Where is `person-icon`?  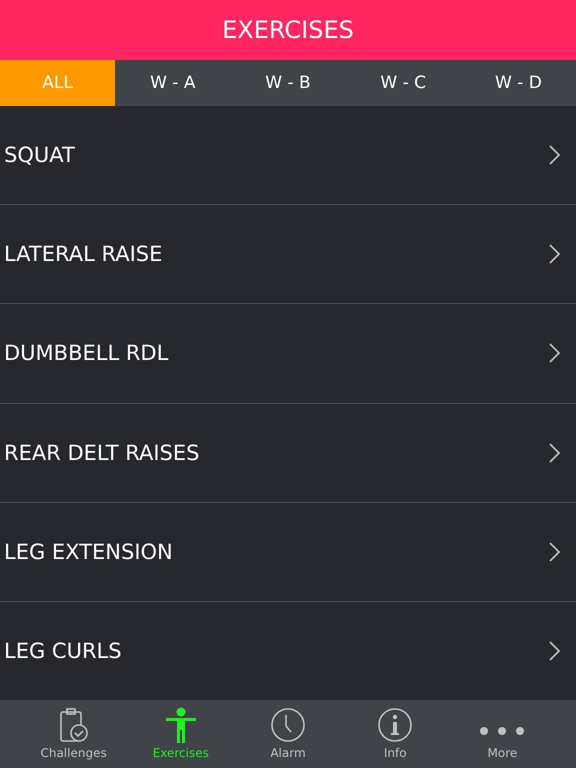
person-icon is located at coordinates (180, 725).